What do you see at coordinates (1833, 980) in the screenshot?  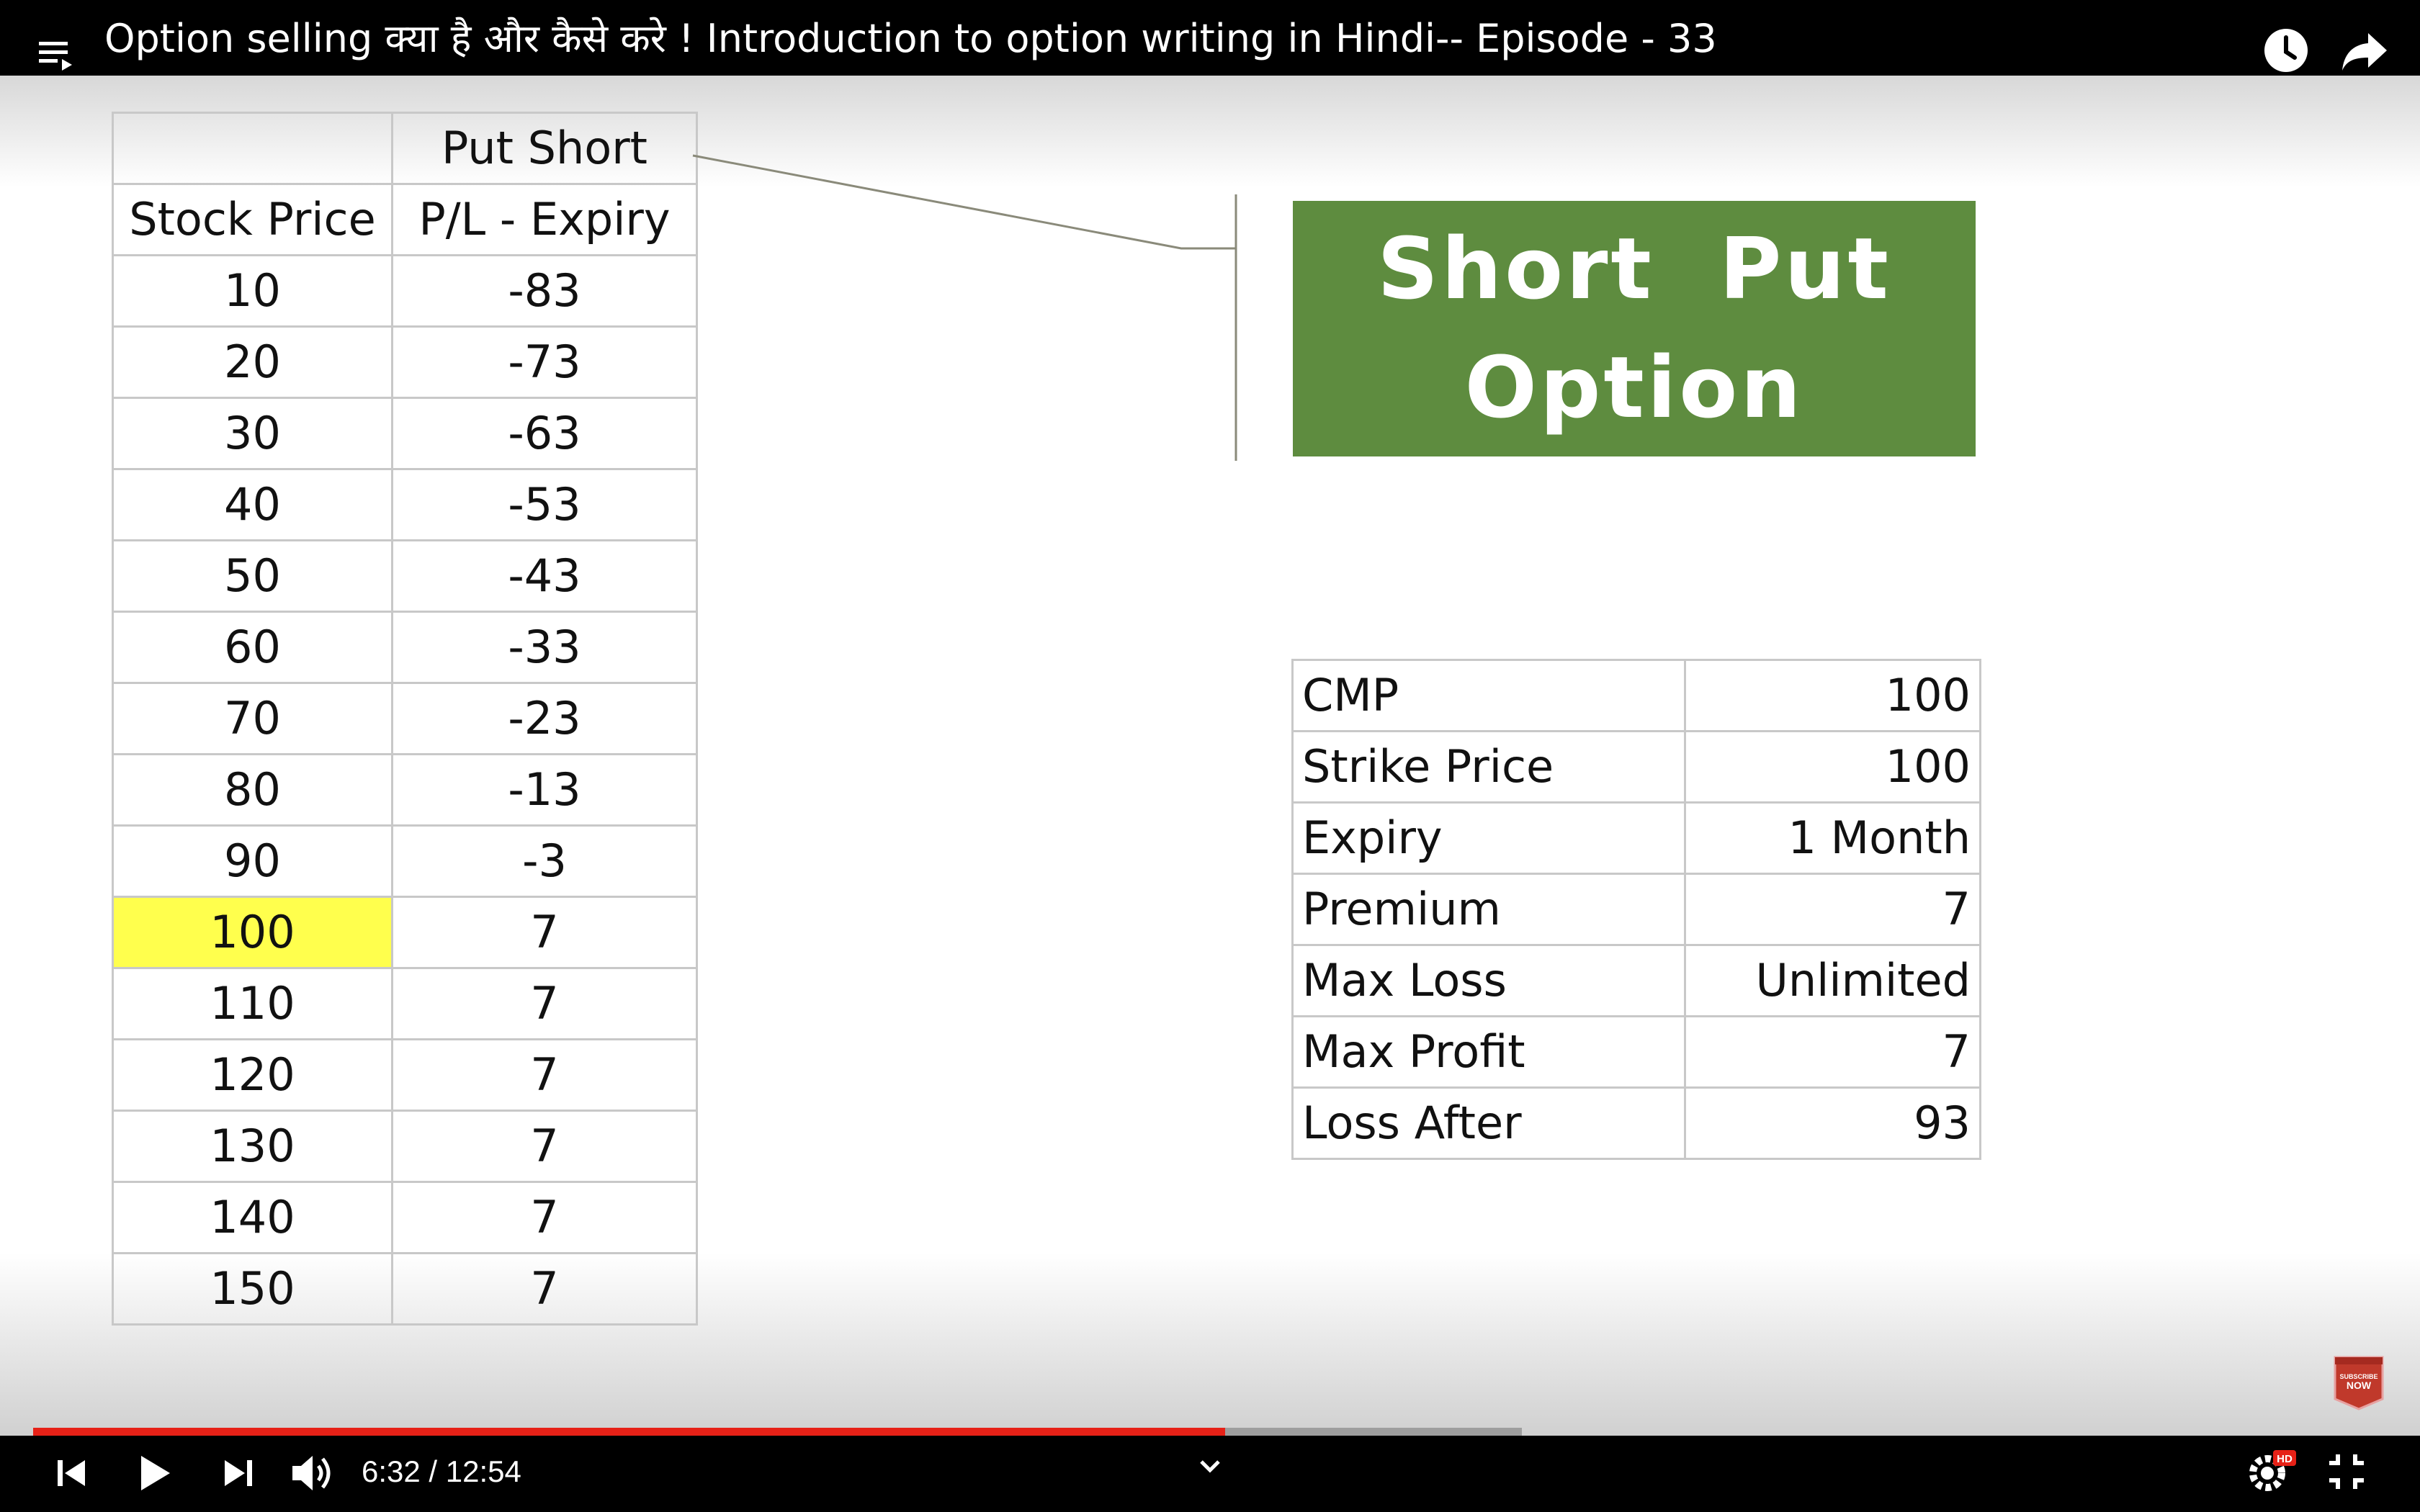 I see `summary-value: Unlimited` at bounding box center [1833, 980].